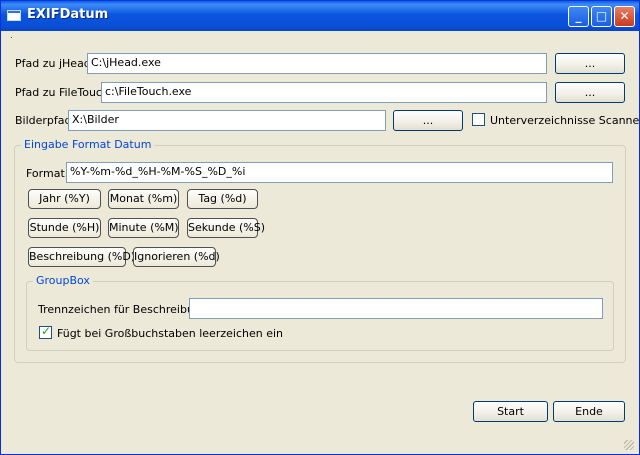  I want to click on maximize-icon: □, so click(601, 16).